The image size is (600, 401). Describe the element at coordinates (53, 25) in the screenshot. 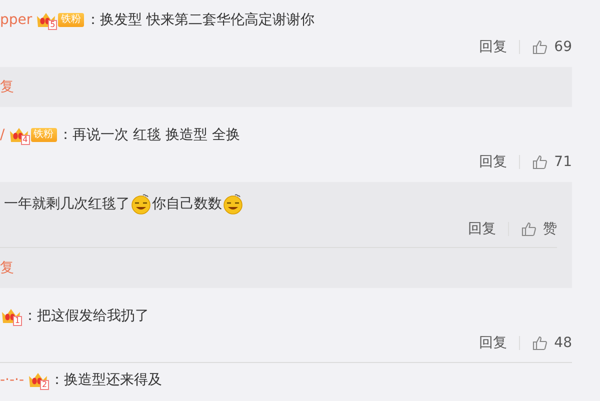

I see `fan-level: 5` at that location.